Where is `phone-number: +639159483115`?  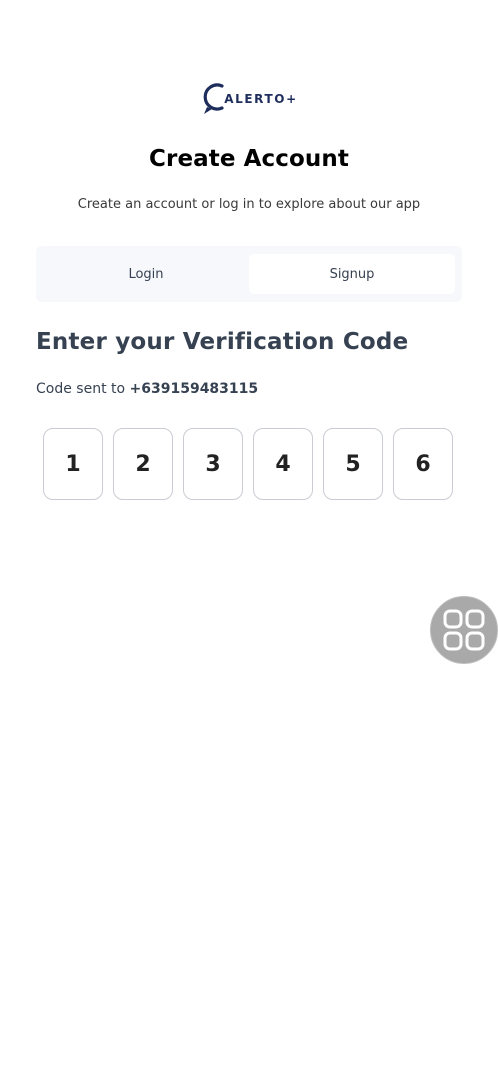
phone-number: +639159483115 is located at coordinates (194, 389).